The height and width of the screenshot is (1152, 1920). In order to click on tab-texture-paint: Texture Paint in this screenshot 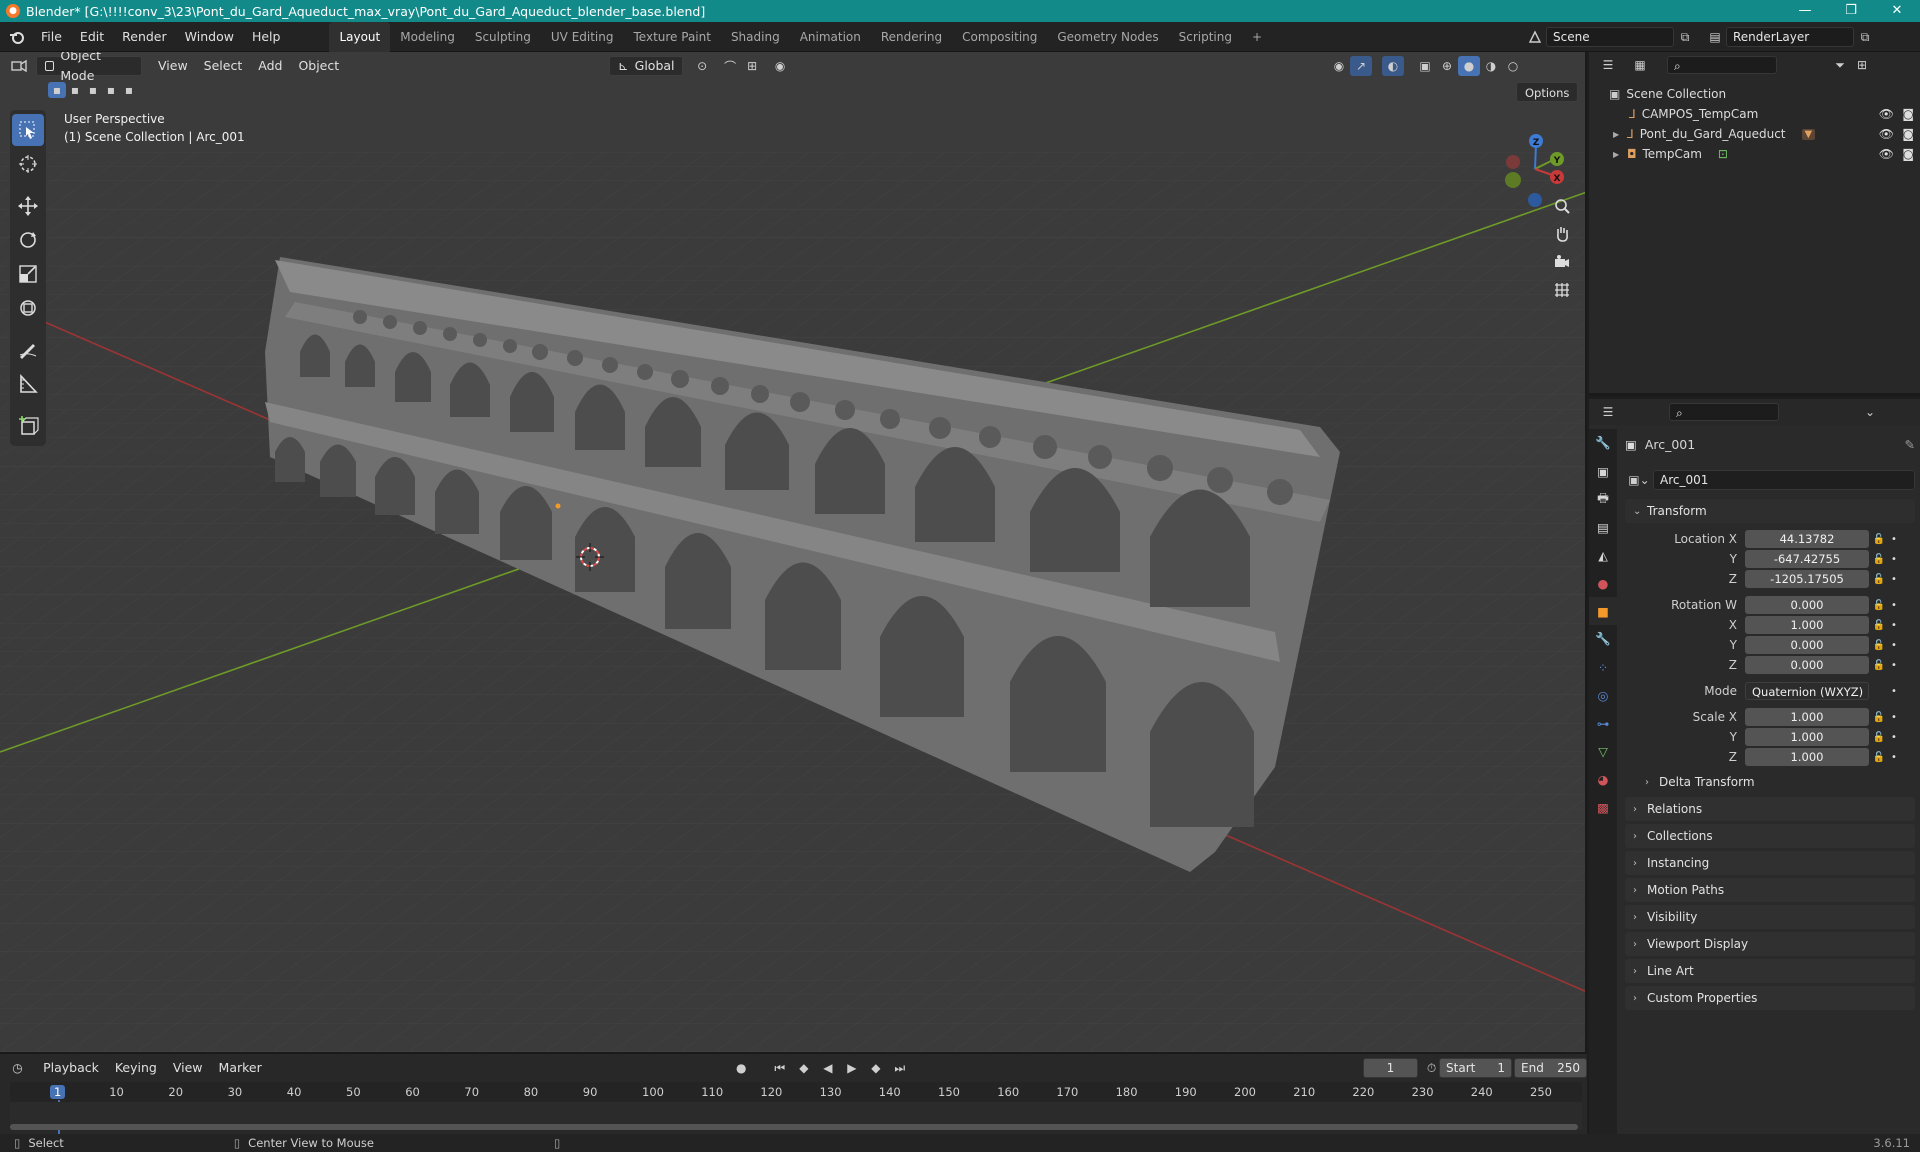, I will do `click(672, 37)`.